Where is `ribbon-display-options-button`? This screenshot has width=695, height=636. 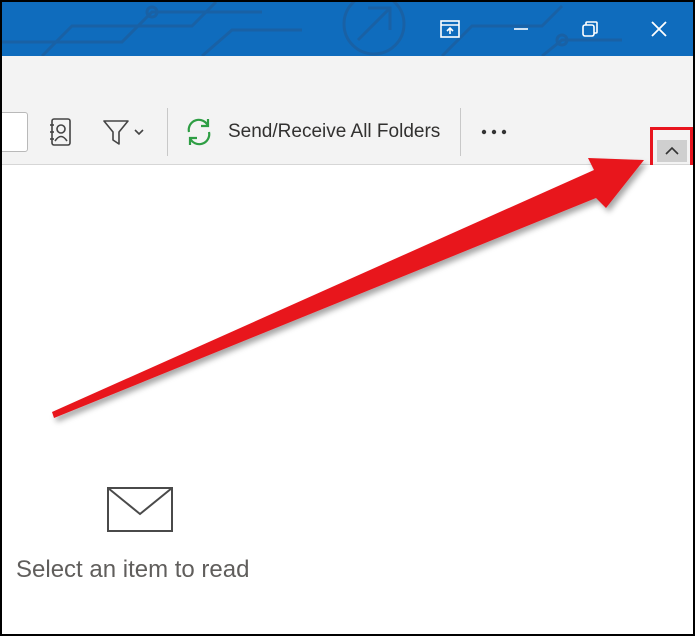
ribbon-display-options-button is located at coordinates (450, 29).